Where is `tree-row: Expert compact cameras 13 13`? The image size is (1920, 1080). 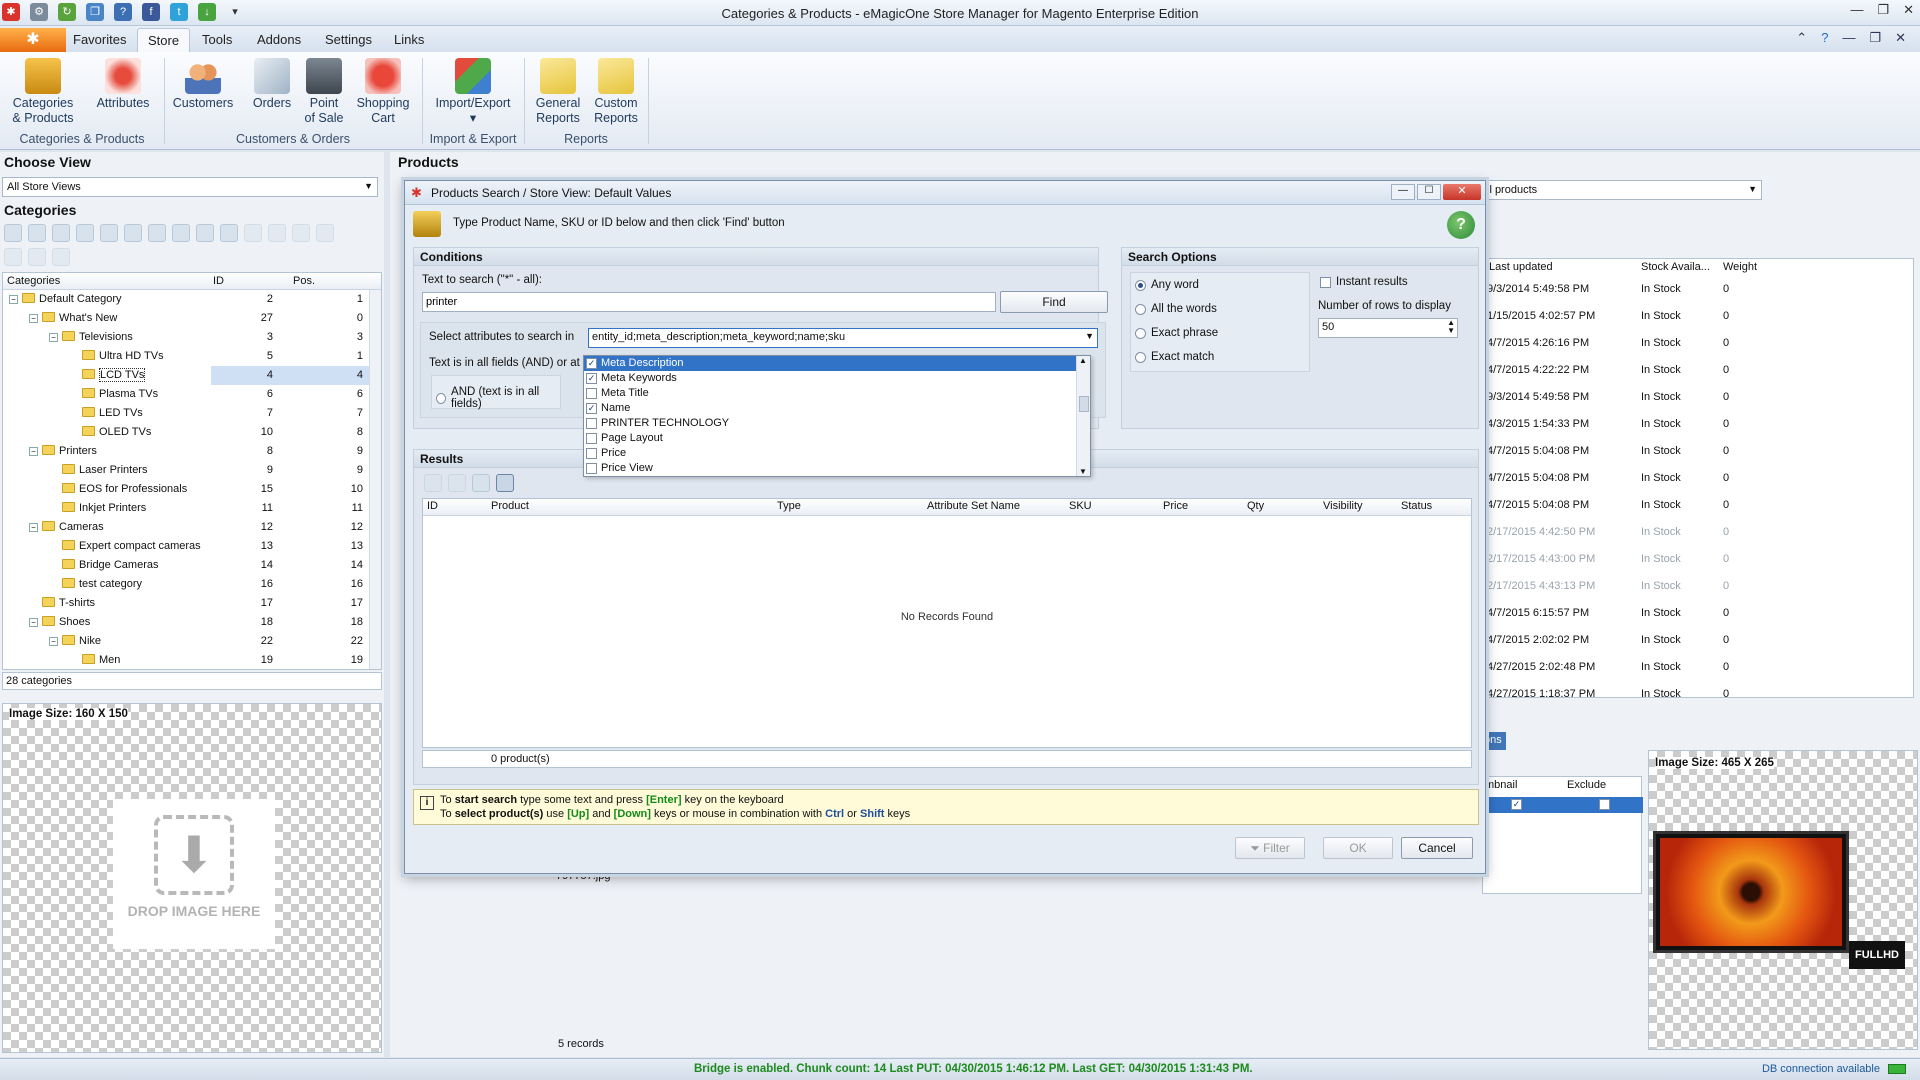 tree-row: Expert compact cameras 13 13 is located at coordinates (192, 546).